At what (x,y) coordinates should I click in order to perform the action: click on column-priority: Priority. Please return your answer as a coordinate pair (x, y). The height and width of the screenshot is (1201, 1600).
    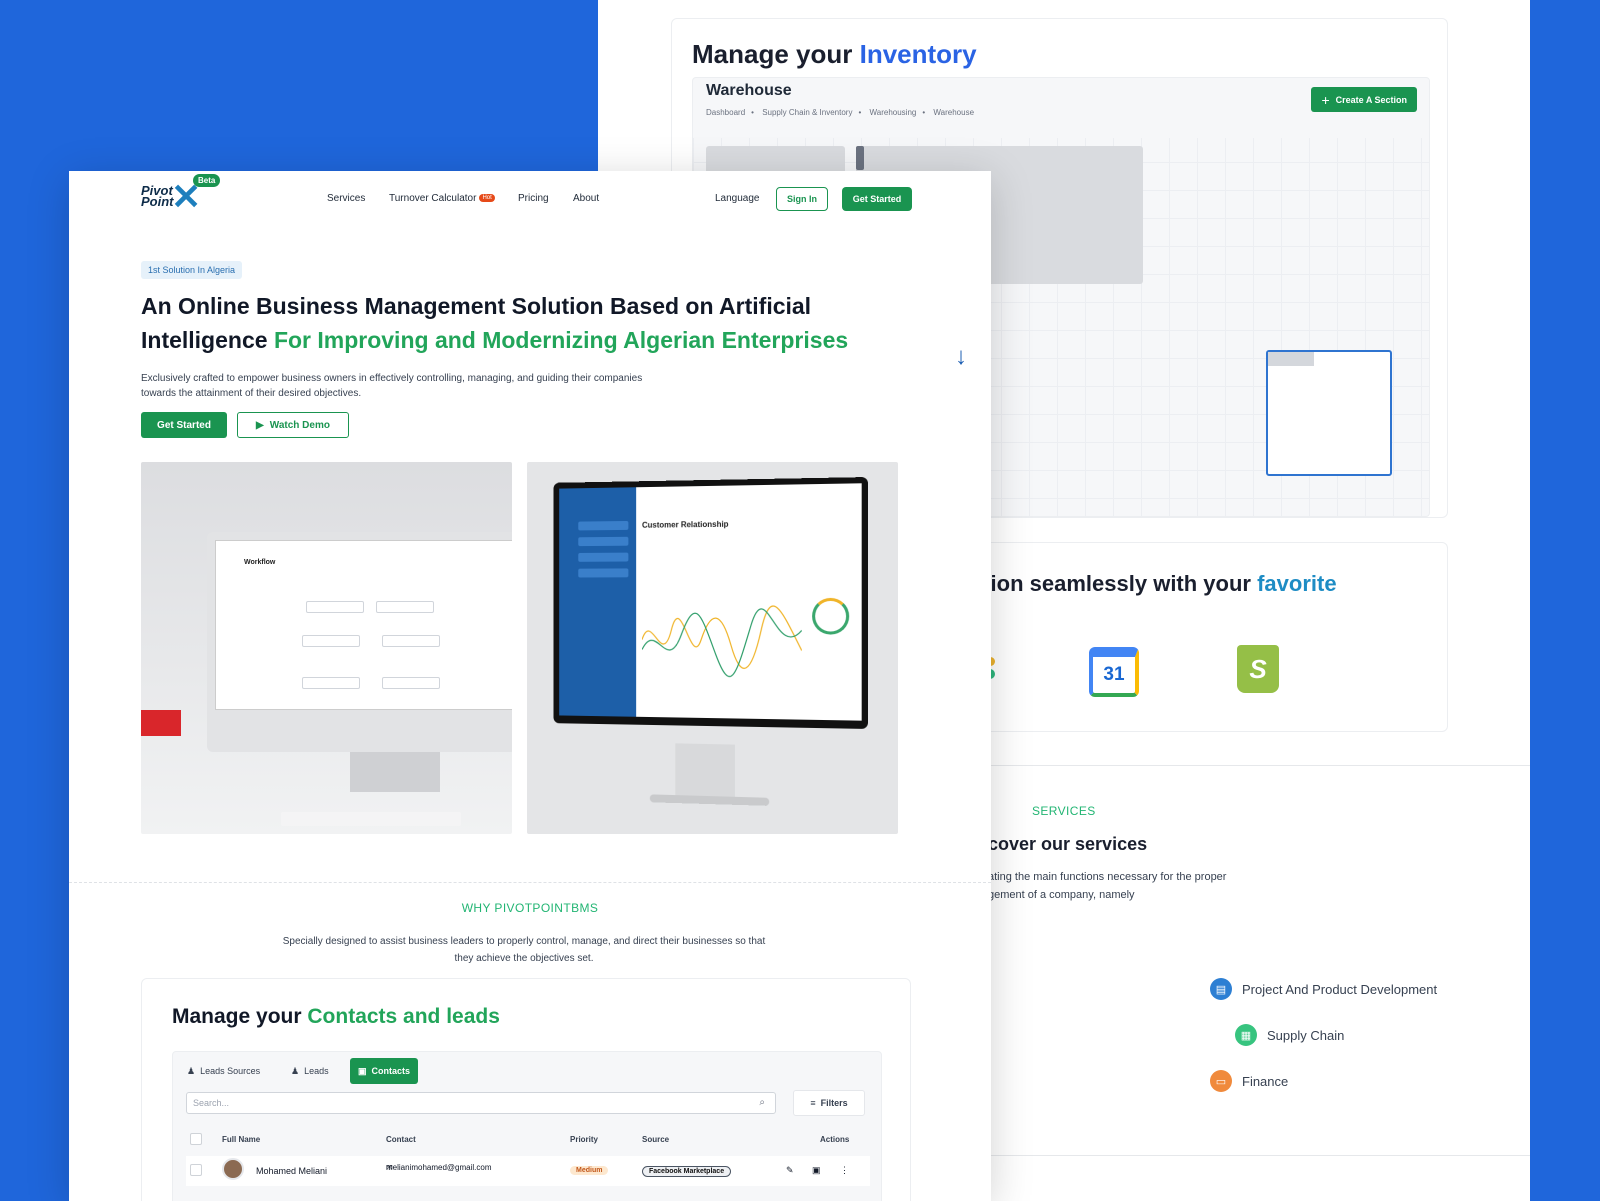
    Looking at the image, I should click on (584, 1139).